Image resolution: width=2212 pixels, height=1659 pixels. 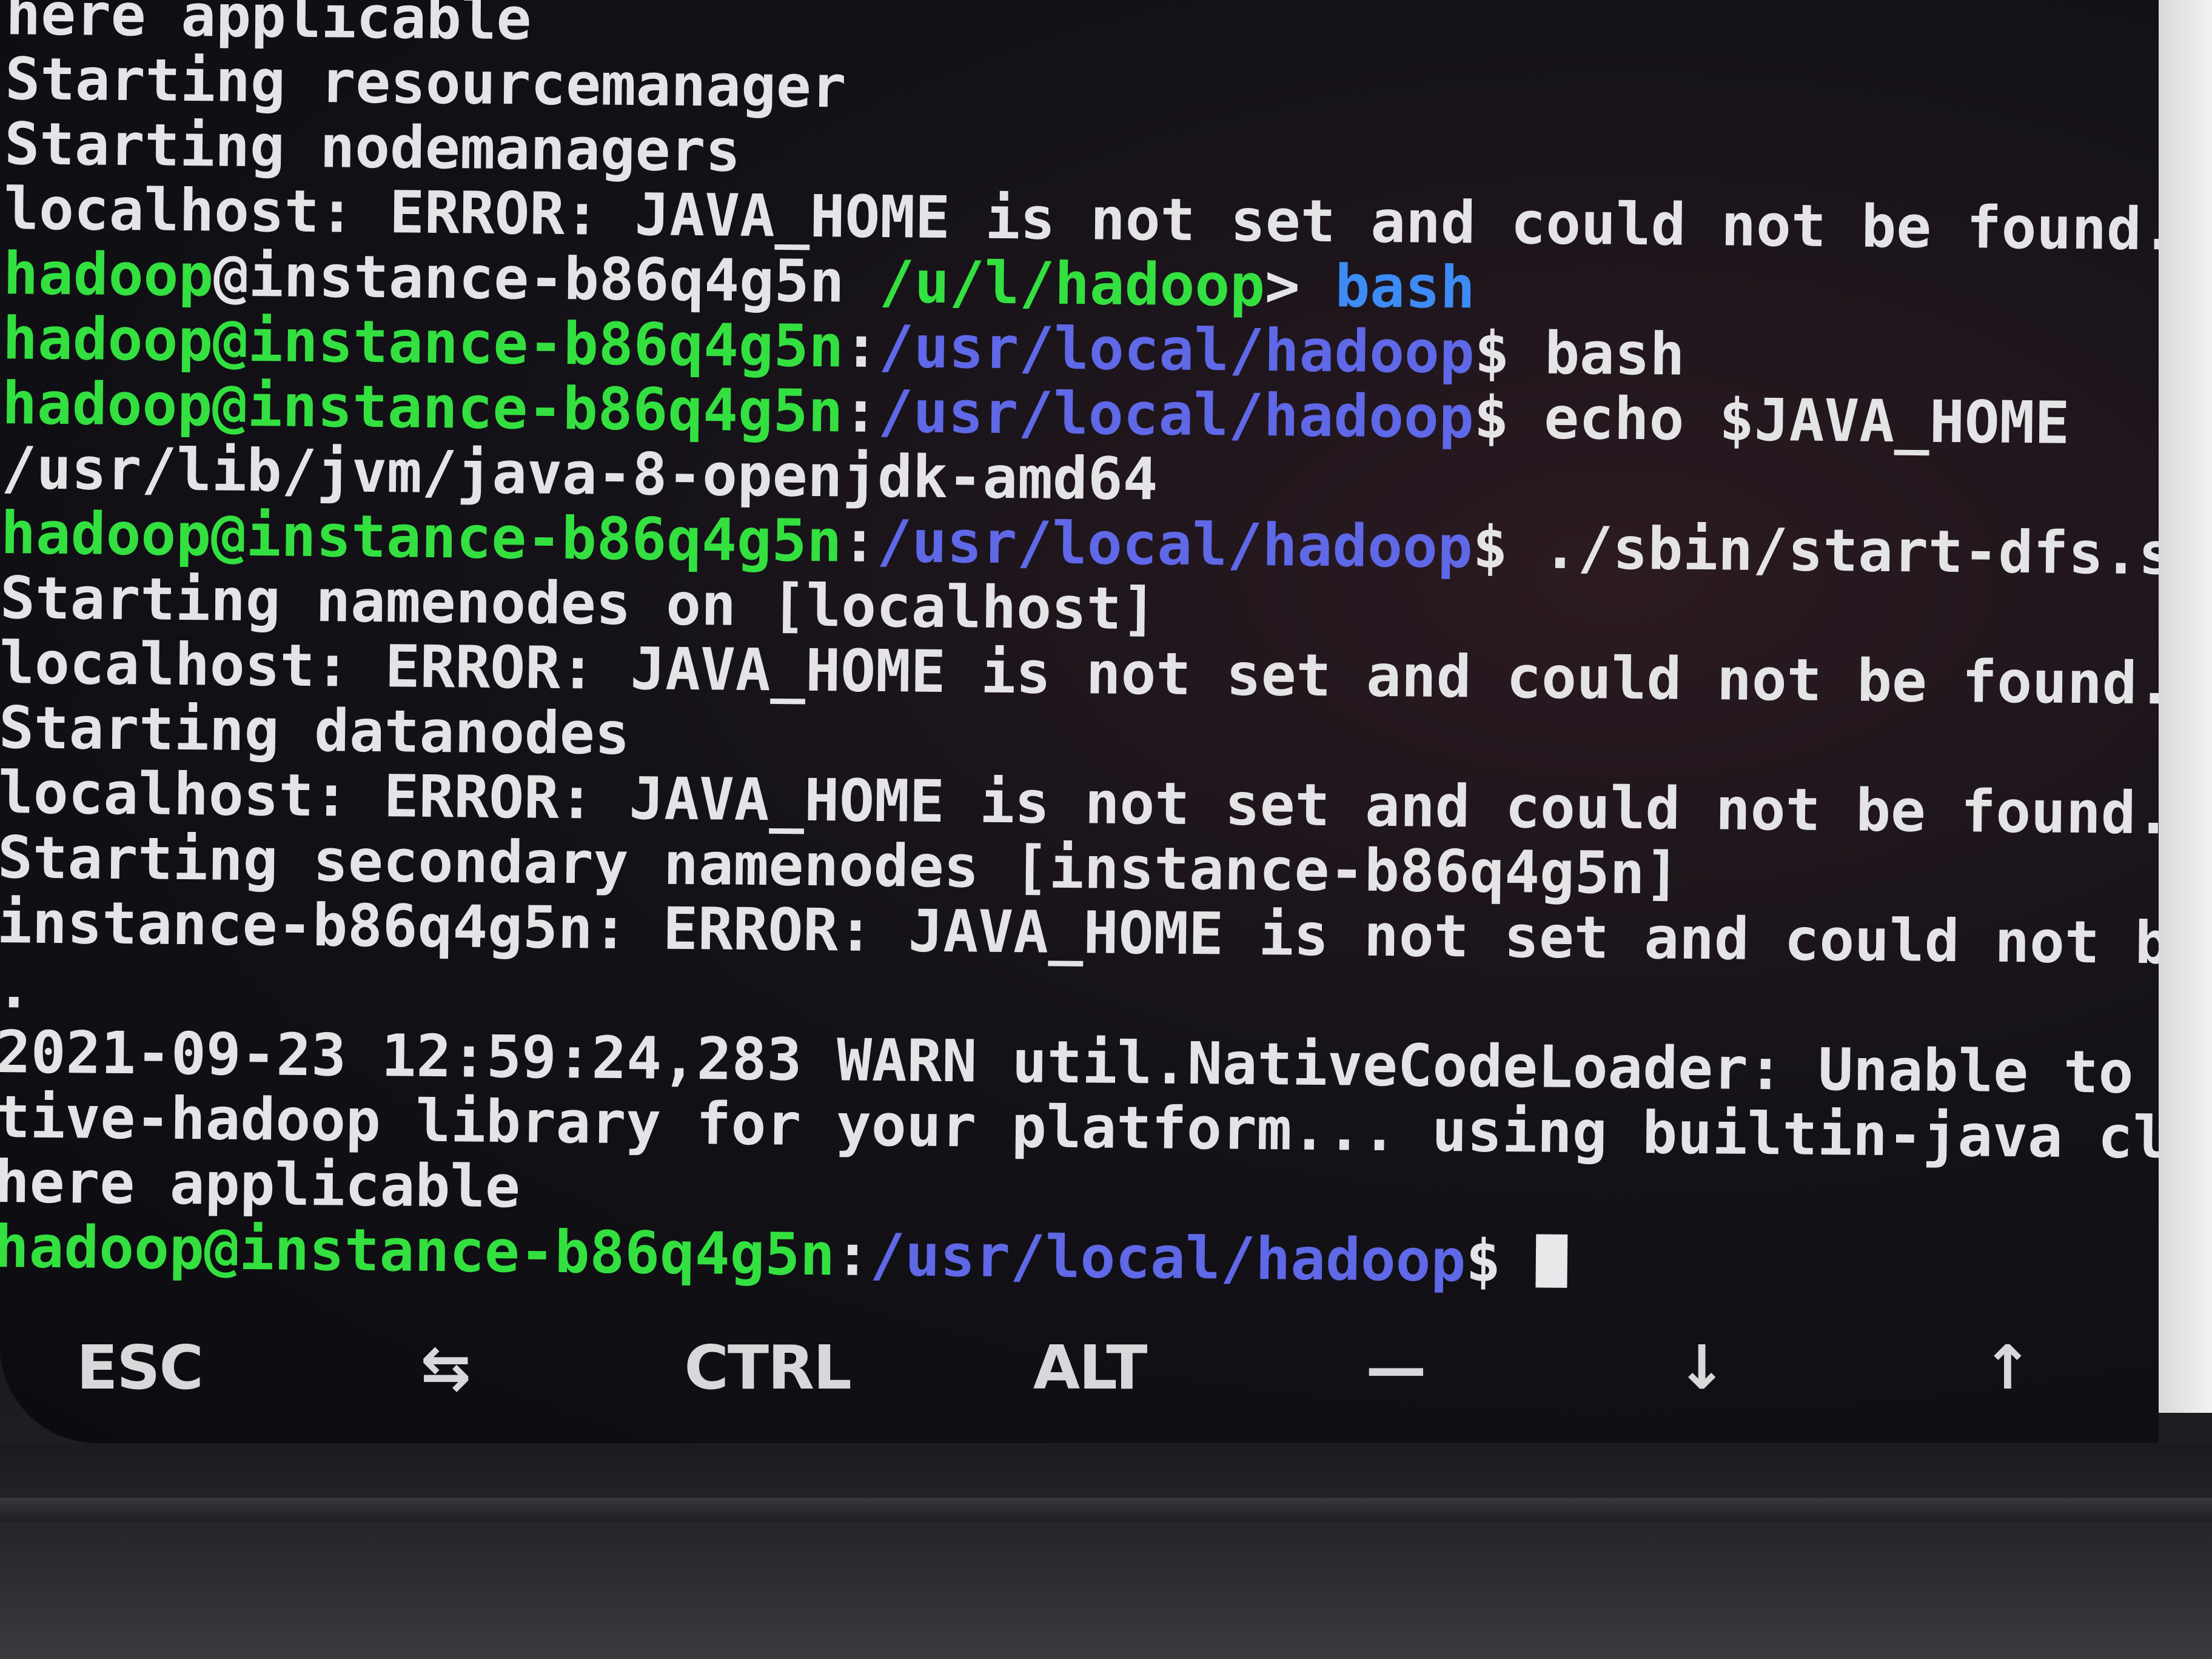 I want to click on terminal-text-segment: /u/l/hadoop, so click(x=1072, y=283).